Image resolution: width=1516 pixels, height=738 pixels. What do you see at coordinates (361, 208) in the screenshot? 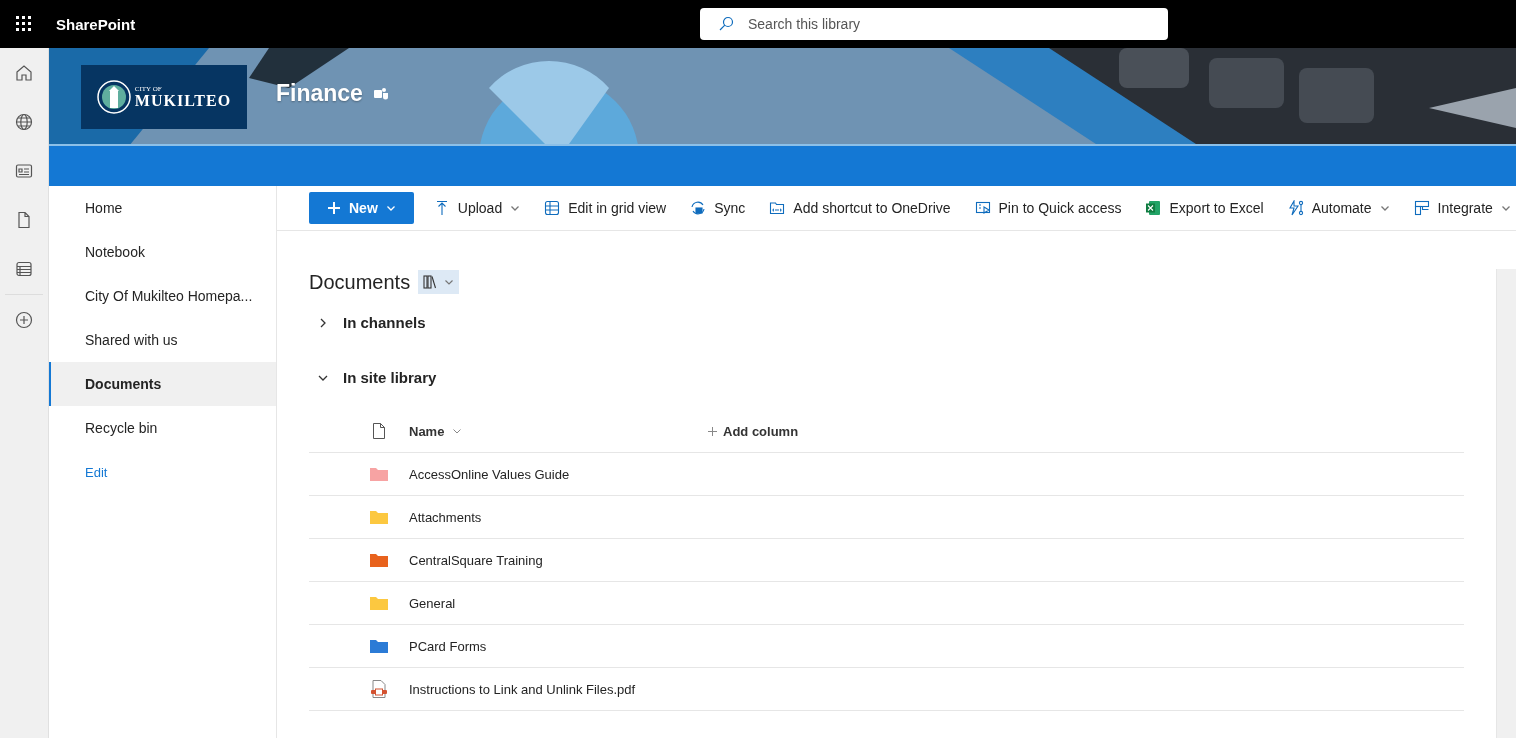
I see `command-button: New` at bounding box center [361, 208].